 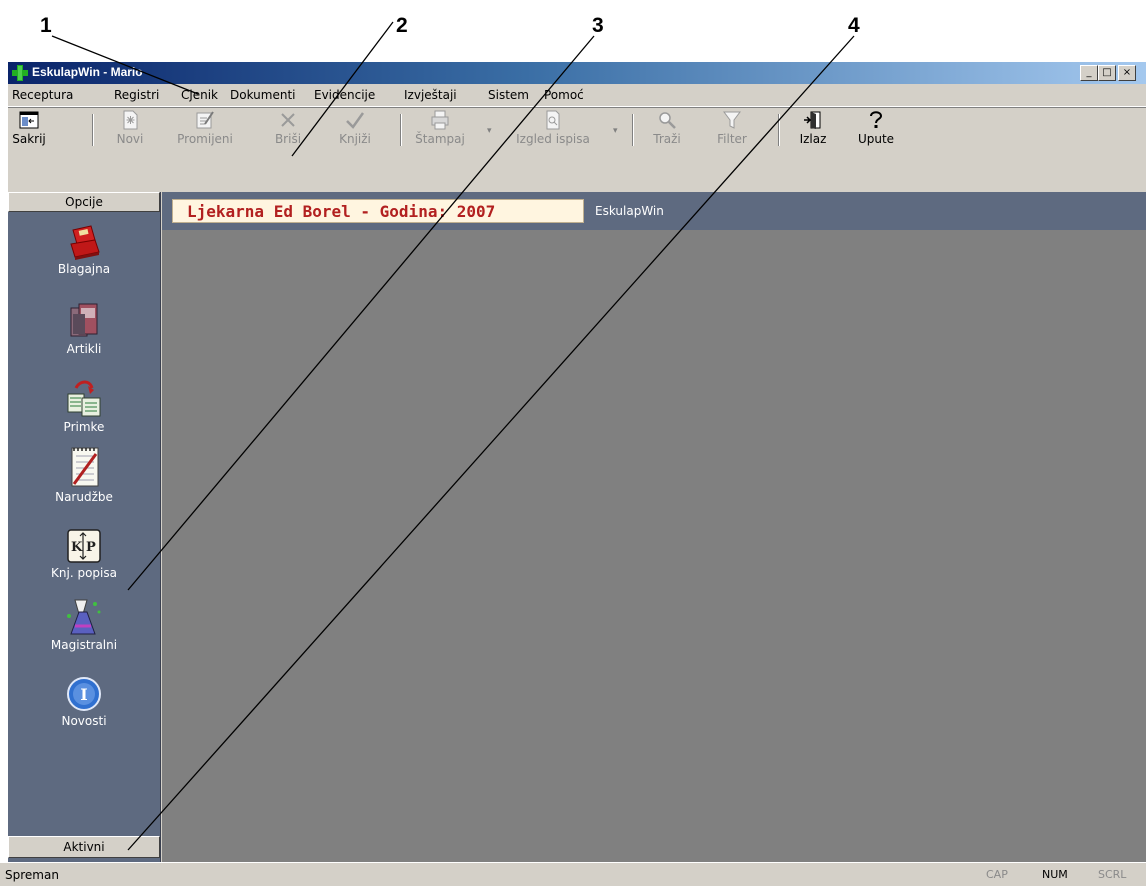 What do you see at coordinates (29, 139) in the screenshot?
I see `sakrij-label: Sakrij` at bounding box center [29, 139].